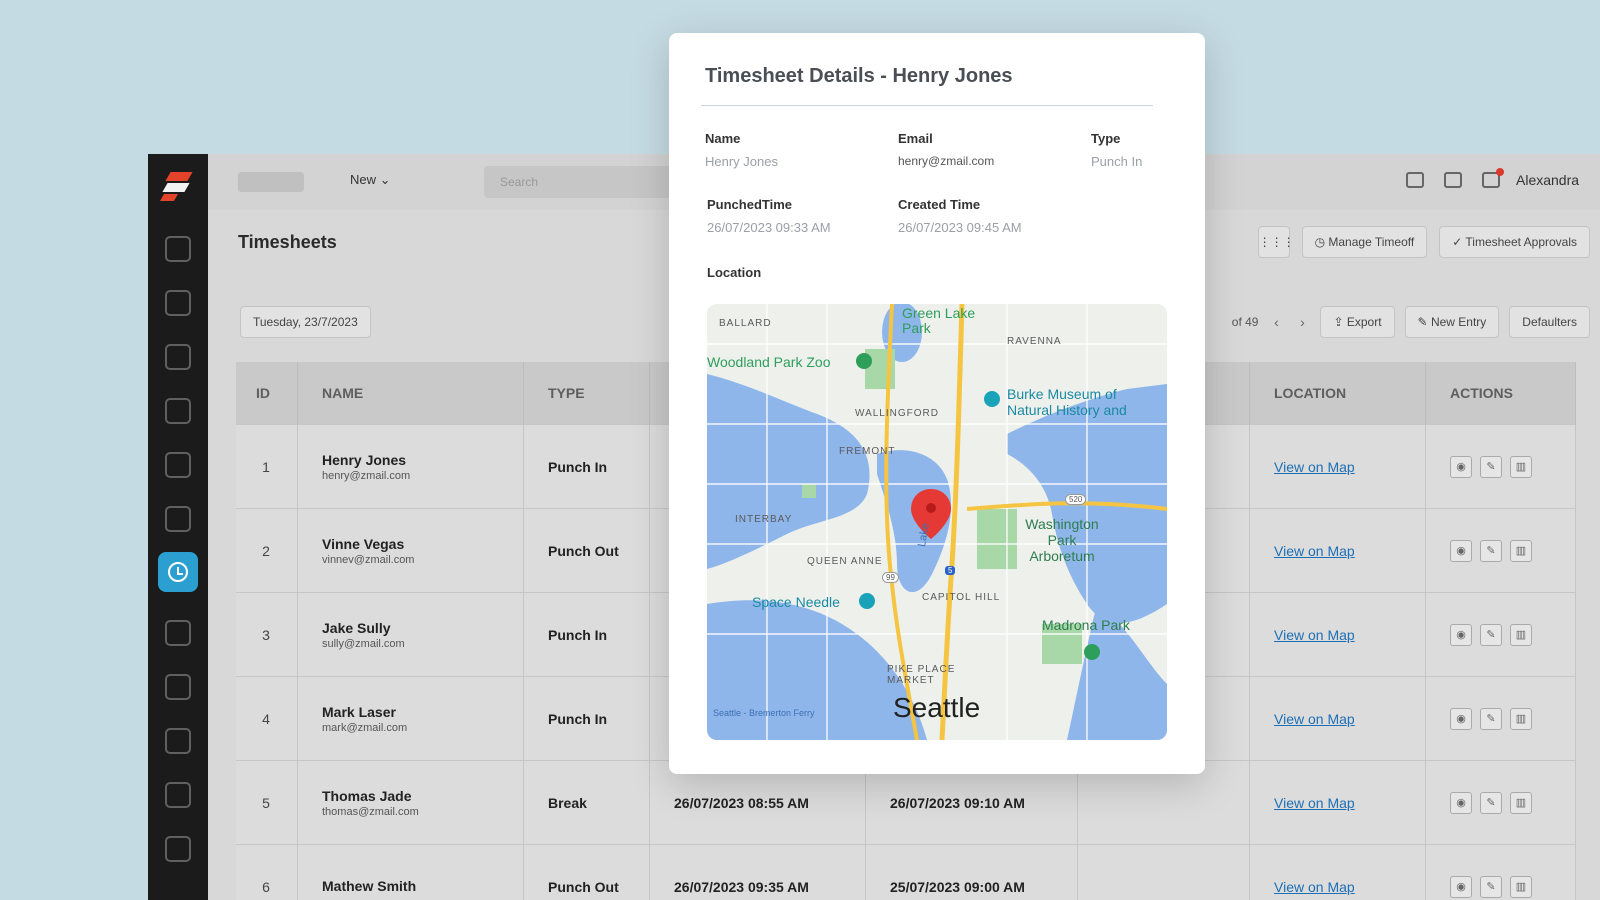  Describe the element at coordinates (356, 627) in the screenshot. I see `employee-name: Jake Sully` at that location.